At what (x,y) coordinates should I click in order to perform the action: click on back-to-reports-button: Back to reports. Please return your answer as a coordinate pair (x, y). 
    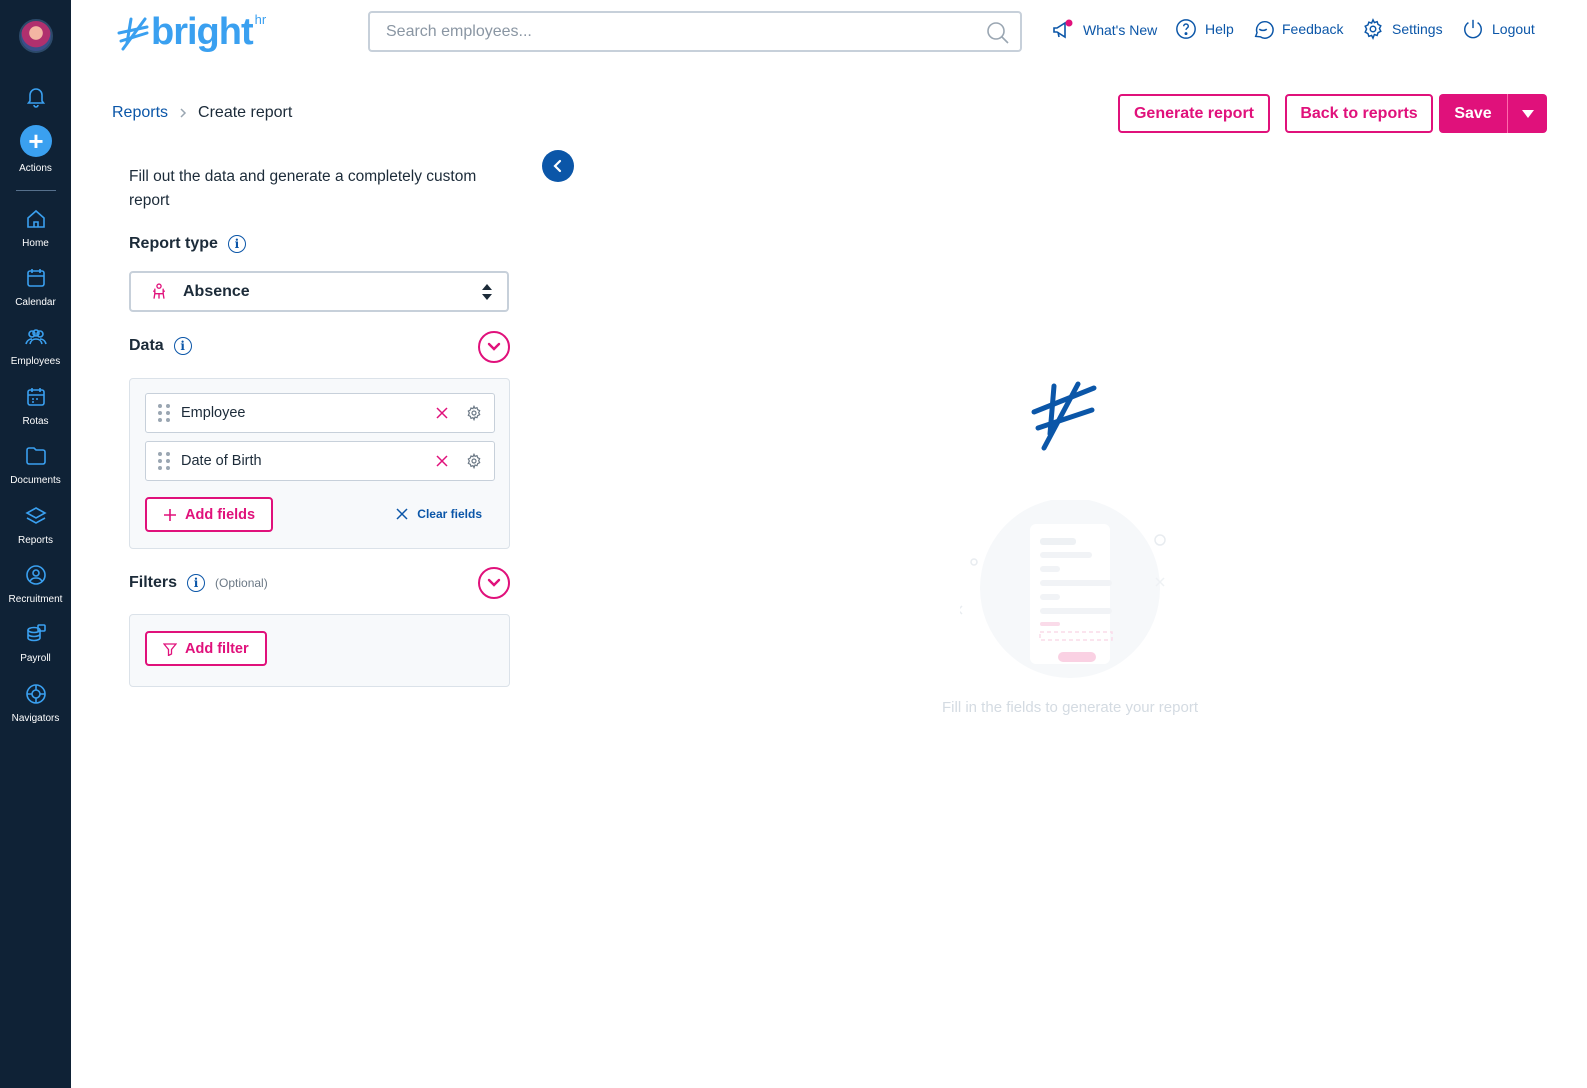
    Looking at the image, I should click on (1359, 113).